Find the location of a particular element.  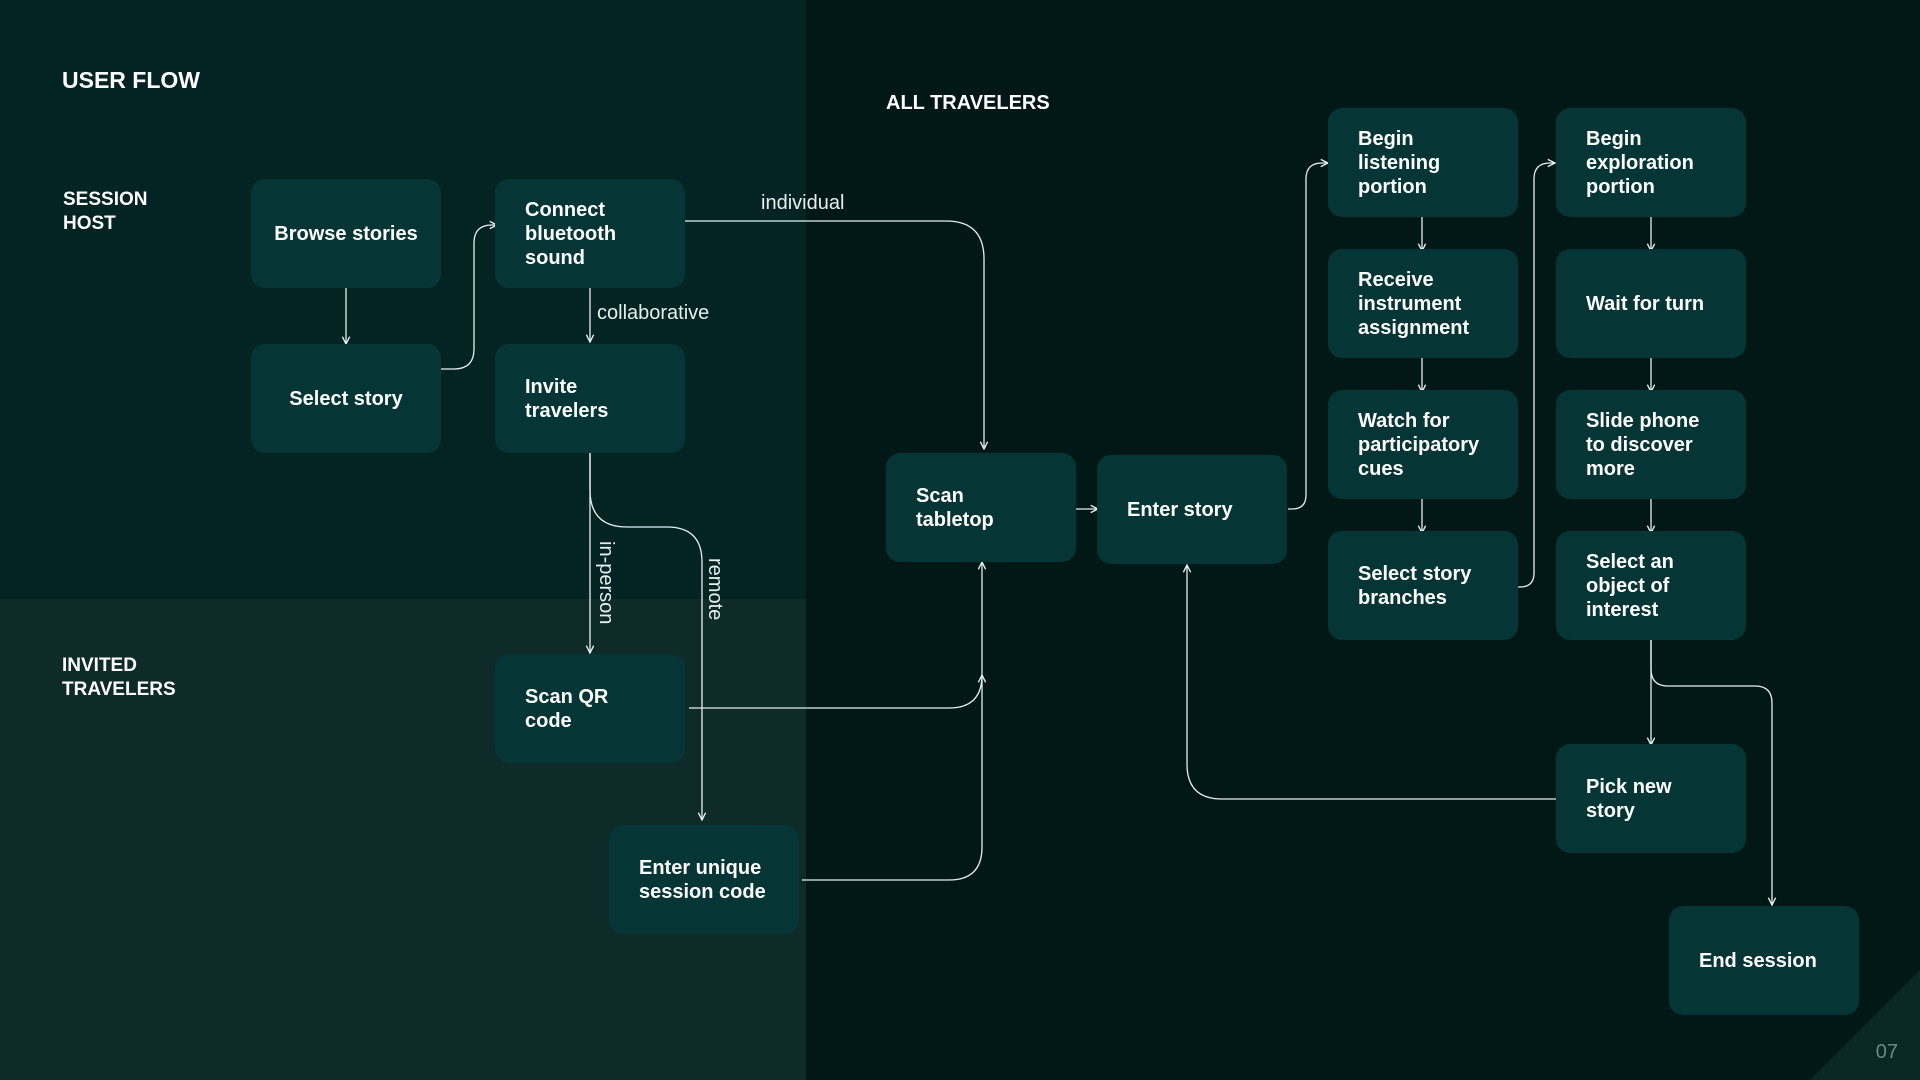

node-label: Select an object of interest is located at coordinates (1630, 585).